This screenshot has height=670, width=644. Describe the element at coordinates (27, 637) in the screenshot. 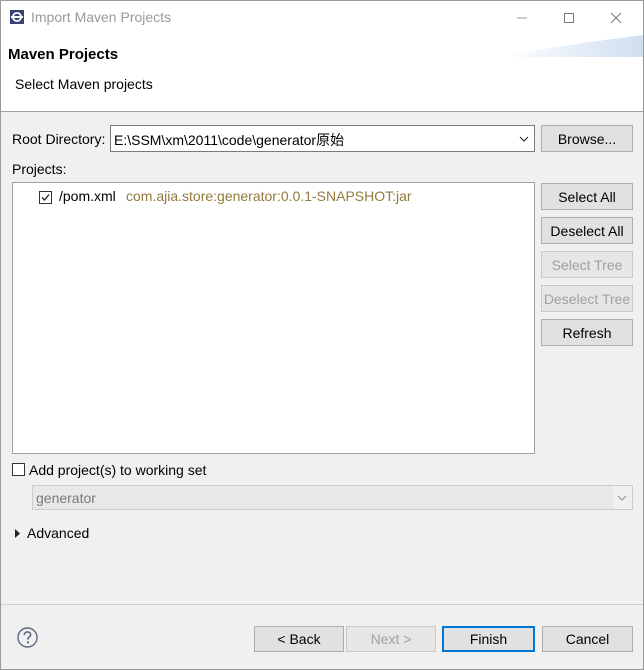

I see `help-icon` at that location.